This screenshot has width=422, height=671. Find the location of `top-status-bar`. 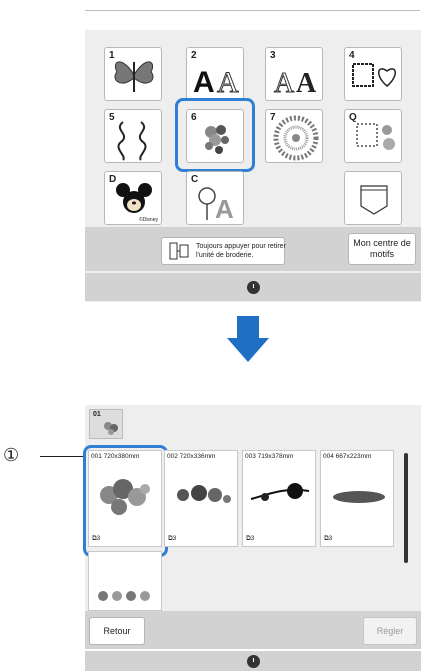

top-status-bar is located at coordinates (253, 287).